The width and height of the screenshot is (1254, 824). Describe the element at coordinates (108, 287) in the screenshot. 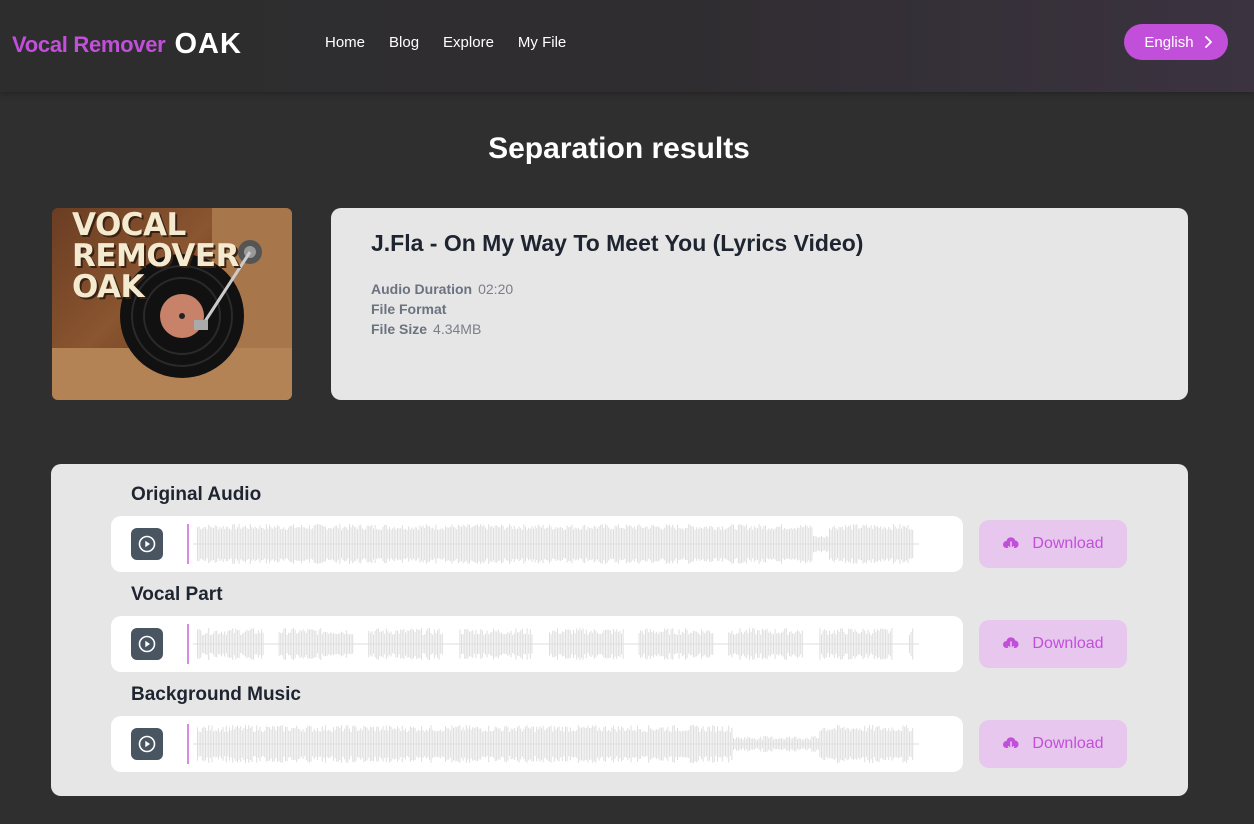

I see `cover-line-3: OAK` at that location.